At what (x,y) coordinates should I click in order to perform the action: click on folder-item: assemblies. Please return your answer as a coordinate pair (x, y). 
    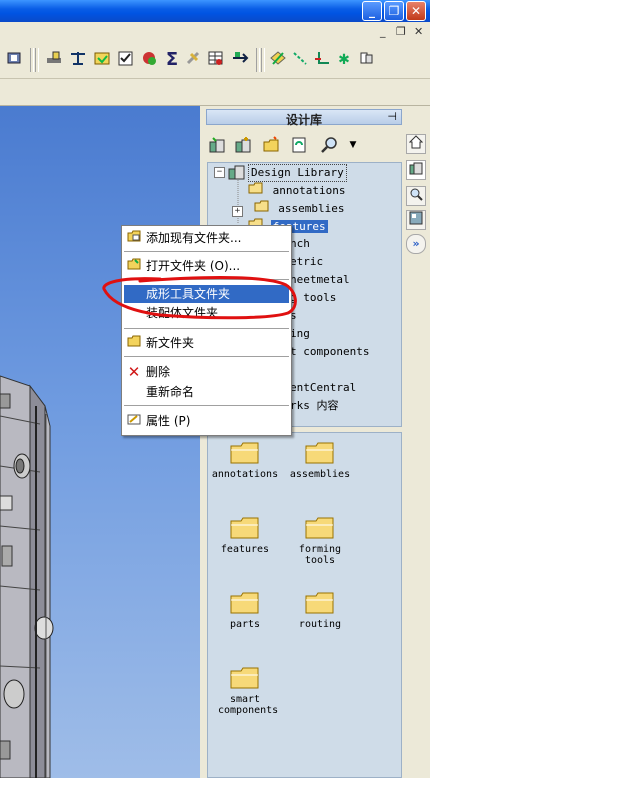
    Looking at the image, I should click on (320, 460).